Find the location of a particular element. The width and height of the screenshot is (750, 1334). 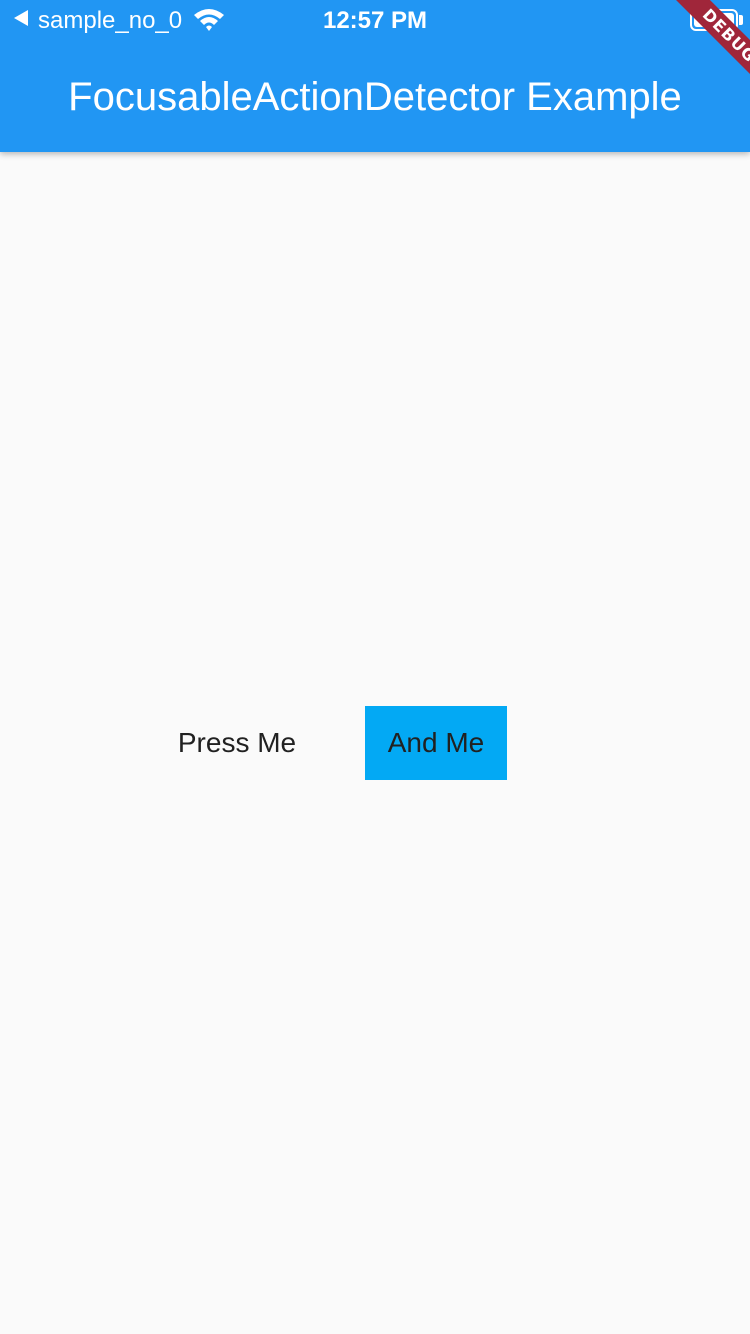

press-me-button: Press Me is located at coordinates (237, 743).